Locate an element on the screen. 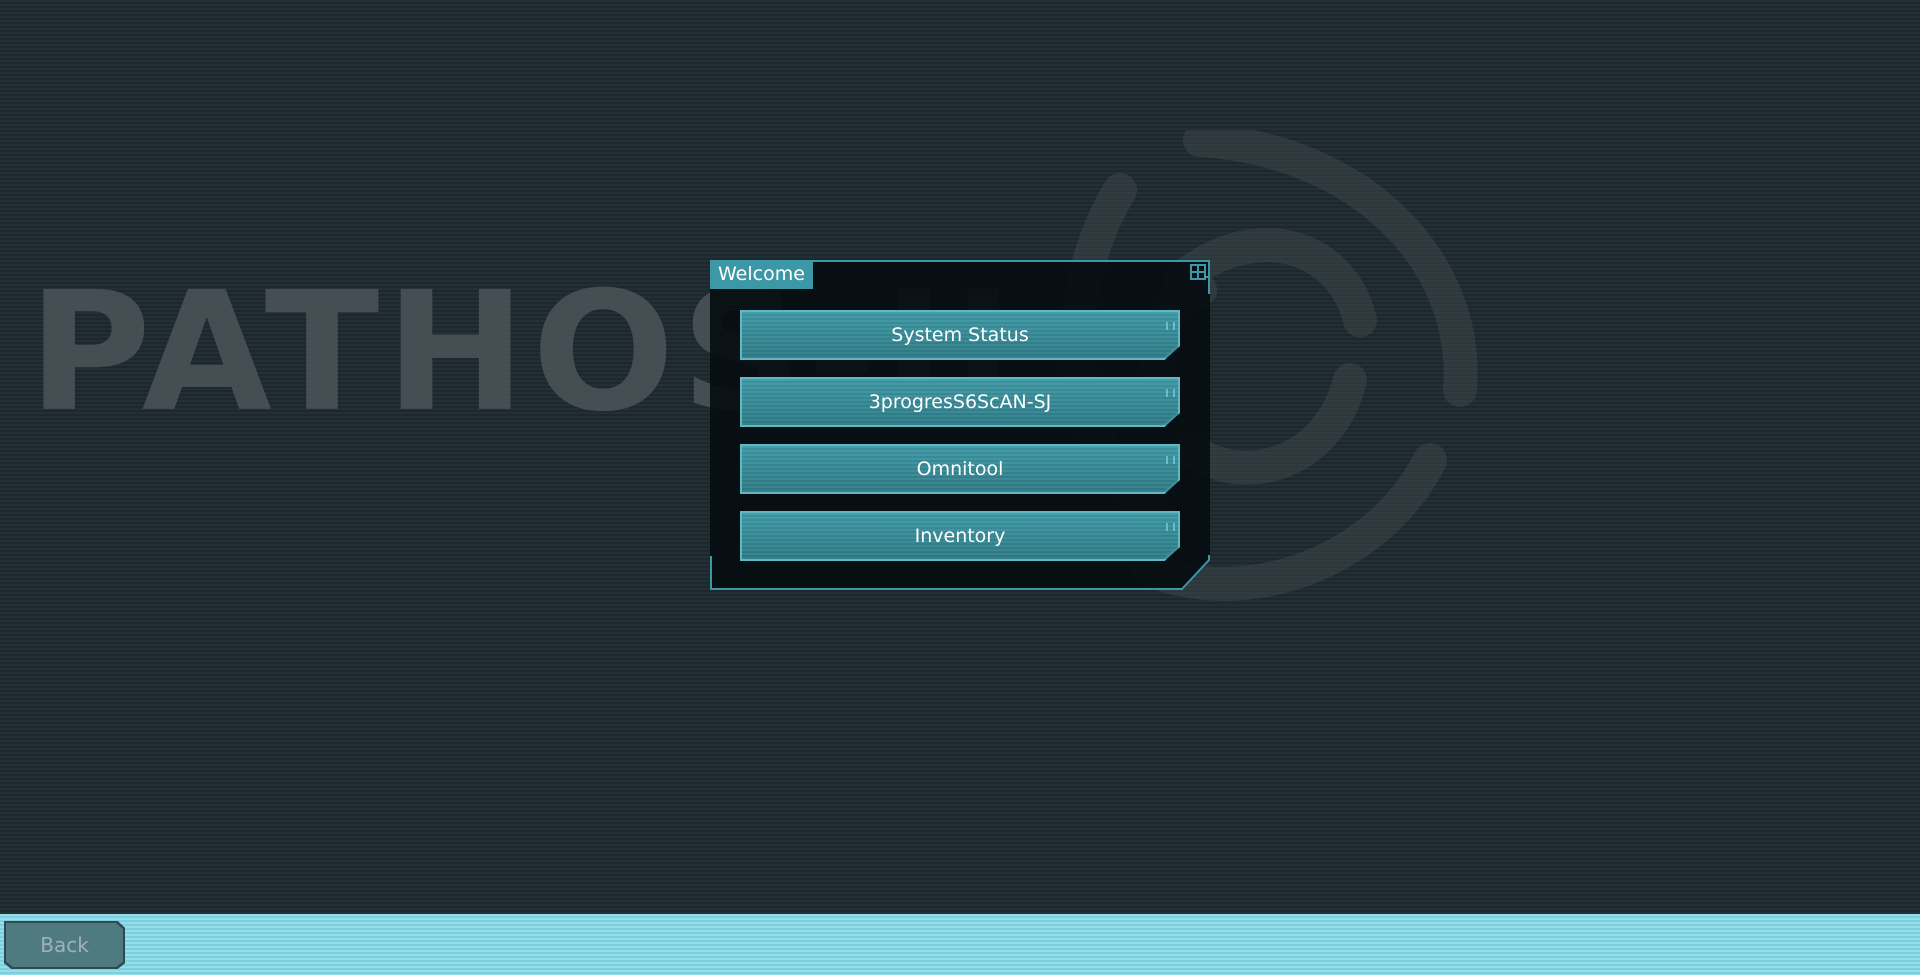 Image resolution: width=1920 pixels, height=975 pixels. inventory-button: Inventory is located at coordinates (960, 536).